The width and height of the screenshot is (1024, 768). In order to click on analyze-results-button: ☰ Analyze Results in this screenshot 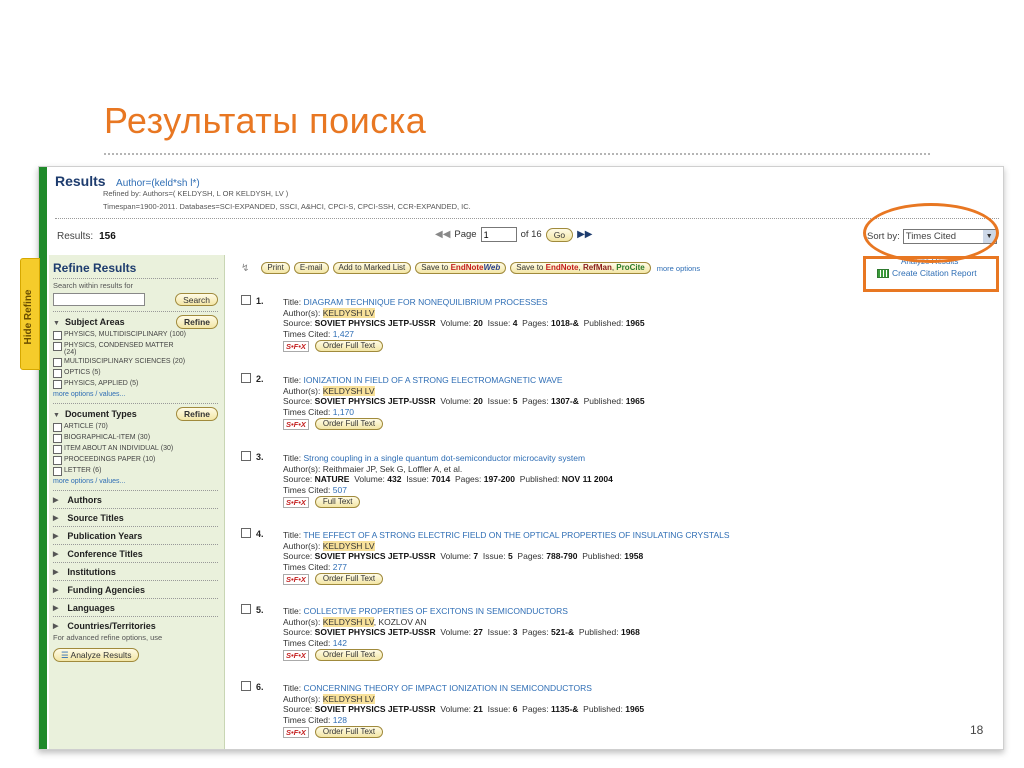, I will do `click(96, 655)`.